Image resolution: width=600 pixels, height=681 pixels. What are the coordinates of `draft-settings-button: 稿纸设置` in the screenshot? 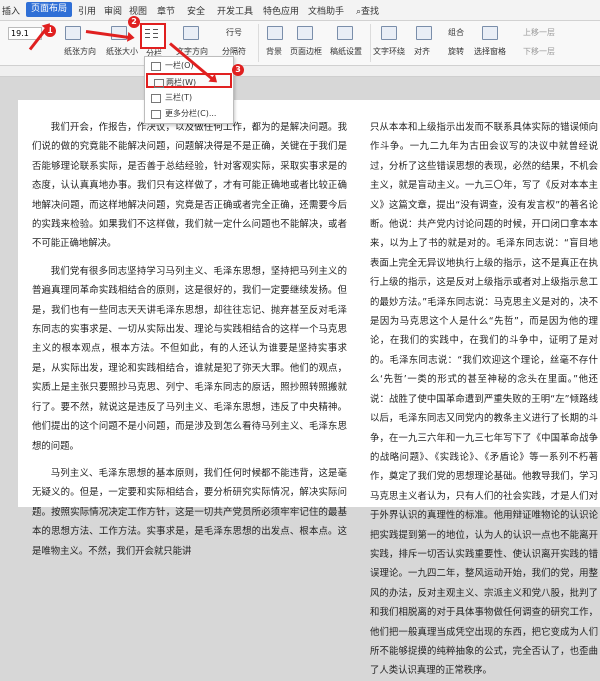 It's located at (346, 51).